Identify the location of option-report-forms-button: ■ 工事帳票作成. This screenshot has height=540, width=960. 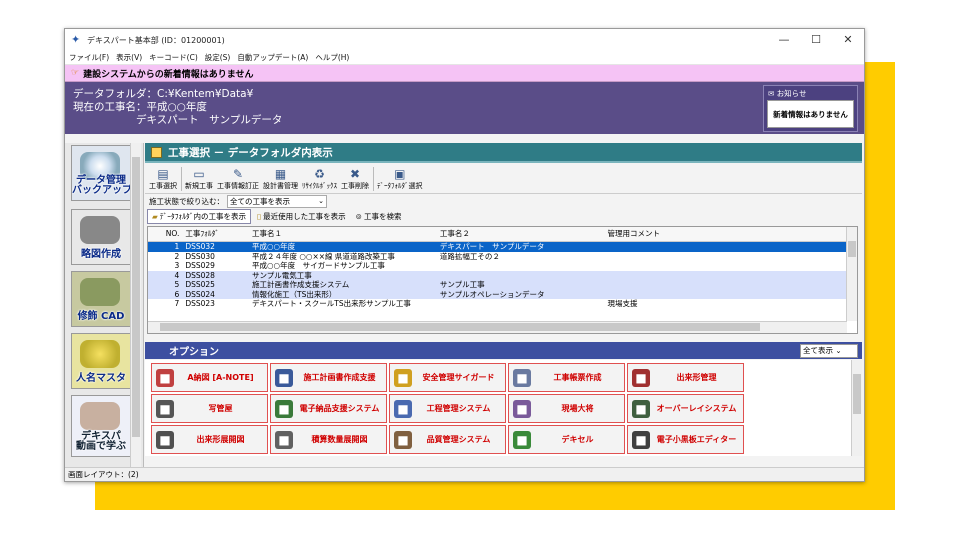
(566, 377).